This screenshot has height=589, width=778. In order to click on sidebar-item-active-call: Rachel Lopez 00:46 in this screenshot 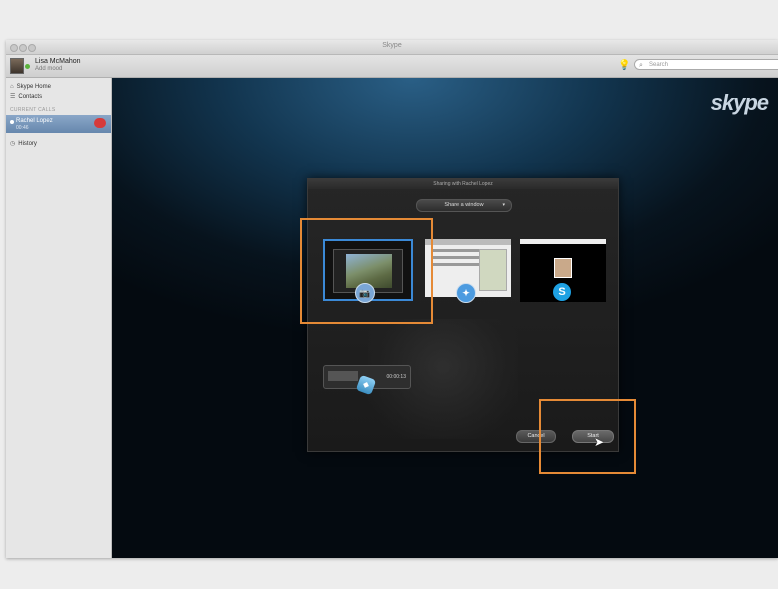, I will do `click(58, 124)`.